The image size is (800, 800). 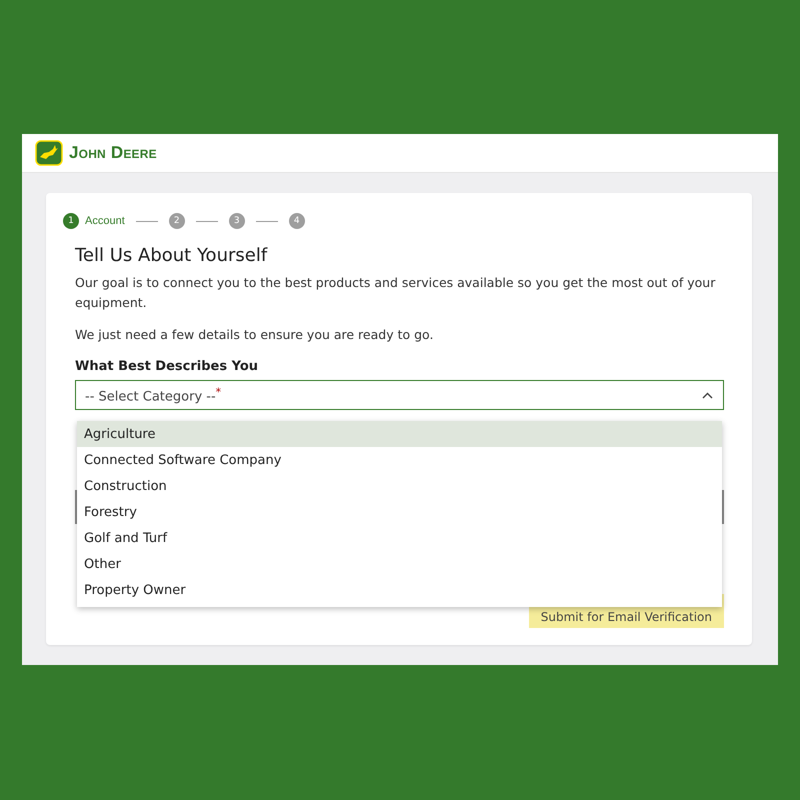 What do you see at coordinates (399, 486) in the screenshot?
I see `dropdown-option: Construction` at bounding box center [399, 486].